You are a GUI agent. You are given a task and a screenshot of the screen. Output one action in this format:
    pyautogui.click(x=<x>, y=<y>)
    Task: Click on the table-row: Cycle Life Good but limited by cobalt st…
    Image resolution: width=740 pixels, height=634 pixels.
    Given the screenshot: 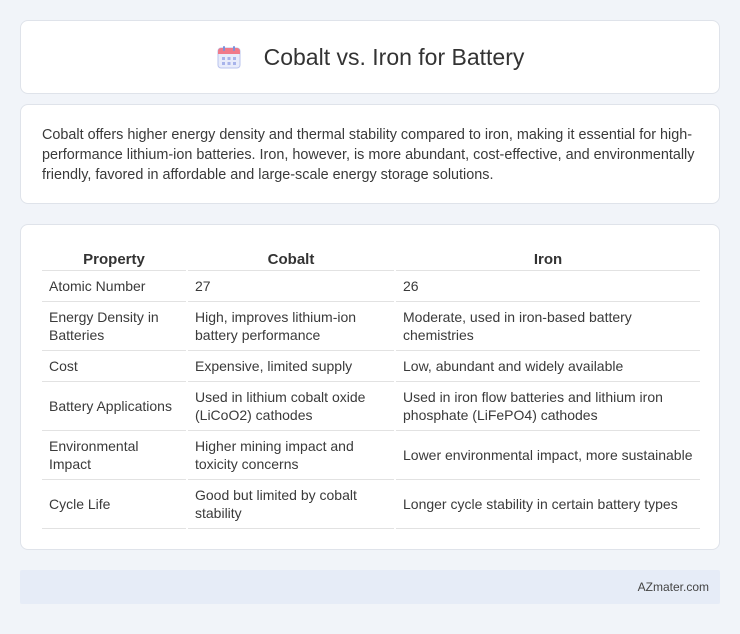 What is the action you would take?
    pyautogui.click(x=371, y=504)
    